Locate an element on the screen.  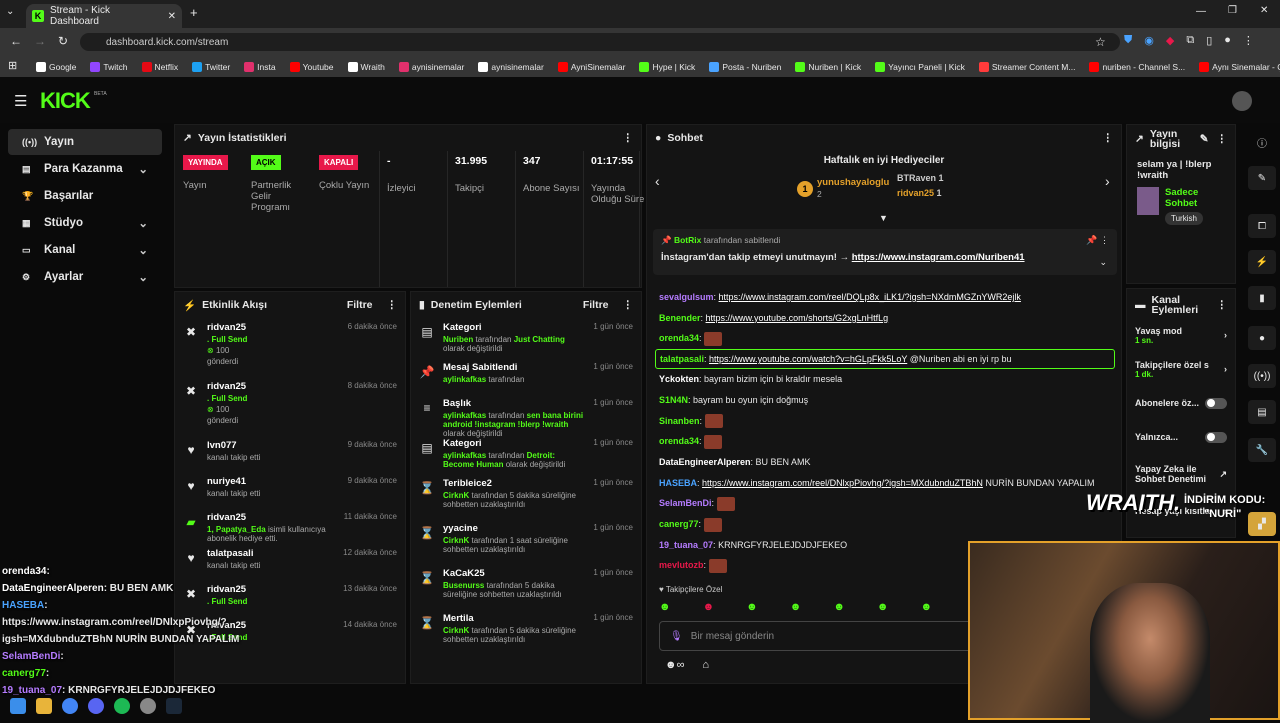
back-icon: ← is located at coordinates (16, 41).